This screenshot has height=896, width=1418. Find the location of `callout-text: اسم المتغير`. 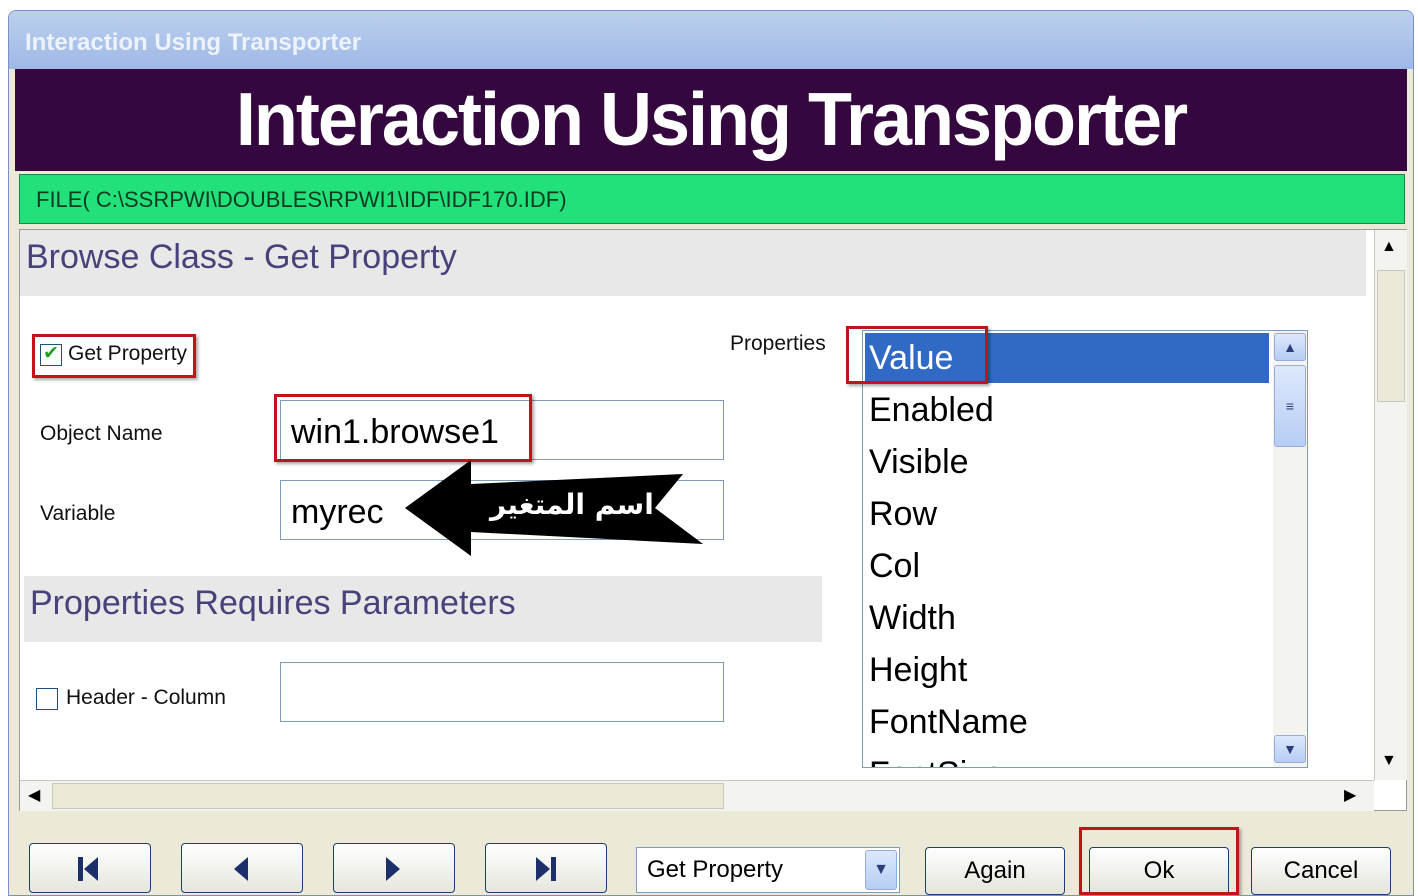

callout-text: اسم المتغير is located at coordinates (572, 504).